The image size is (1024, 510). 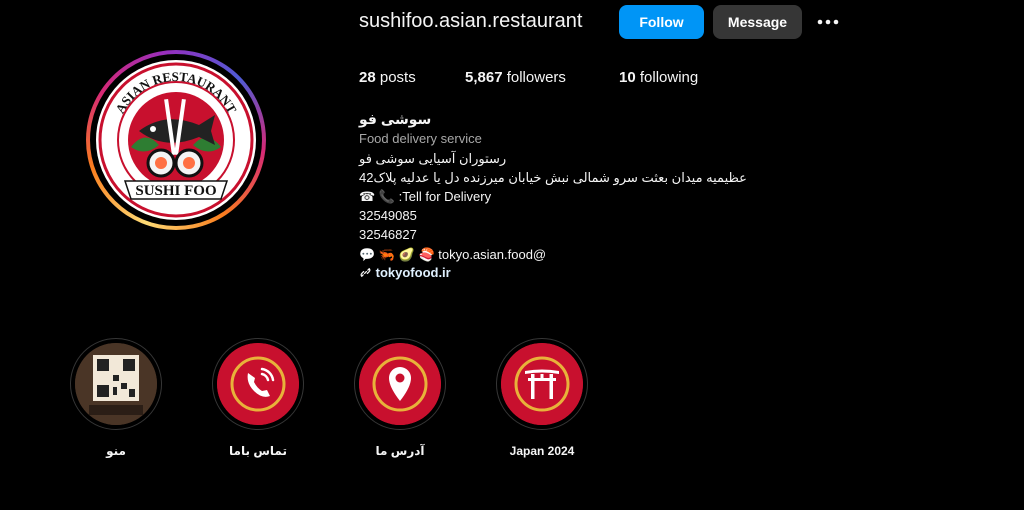 What do you see at coordinates (386, 255) in the screenshot?
I see `shrimp-icon: 🦐` at bounding box center [386, 255].